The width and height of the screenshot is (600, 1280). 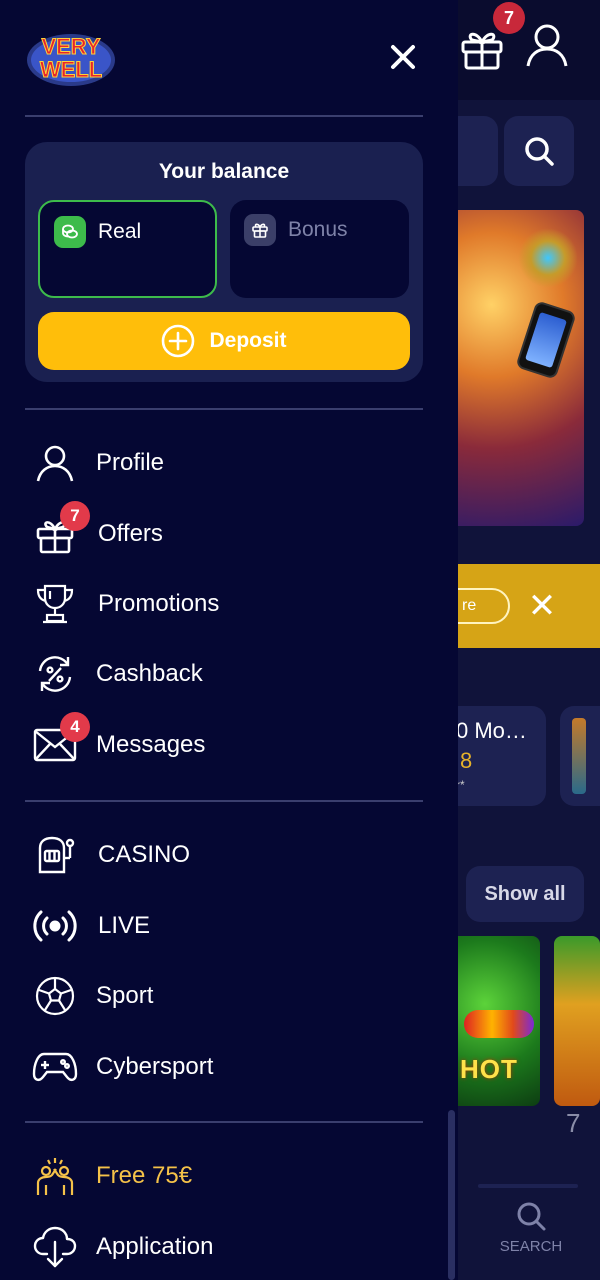 What do you see at coordinates (55, 1067) in the screenshot?
I see `gamepad-icon` at bounding box center [55, 1067].